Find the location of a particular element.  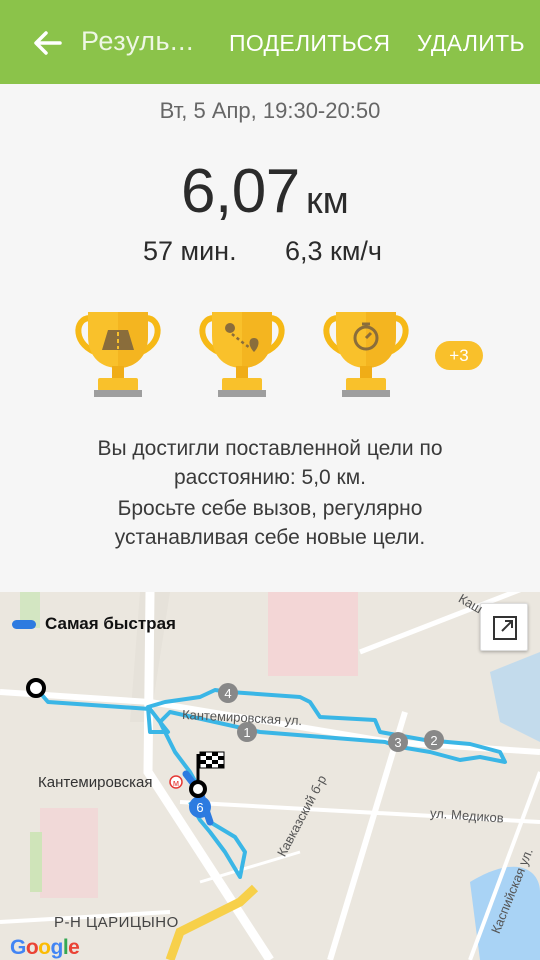

delete-button: УДАЛИТЬ is located at coordinates (471, 43).